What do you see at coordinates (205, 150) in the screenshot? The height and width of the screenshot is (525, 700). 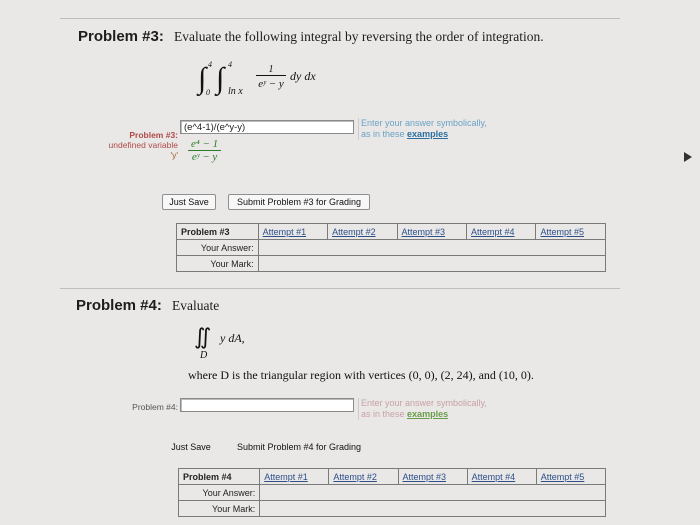 I see `problem-3-answer-preview: e⁴ − 1 eʸ − y` at bounding box center [205, 150].